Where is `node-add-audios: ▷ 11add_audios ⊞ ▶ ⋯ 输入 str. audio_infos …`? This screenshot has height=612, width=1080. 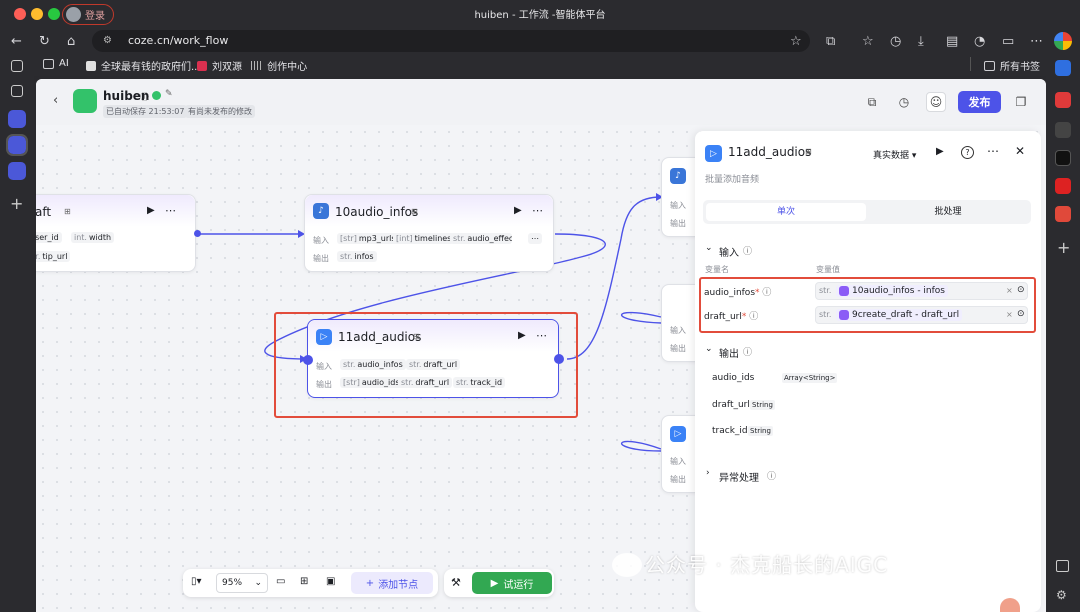
node-add-audios: ▷ 11add_audios ⊞ ▶ ⋯ 输入 str. audio_infos … is located at coordinates (433, 358).